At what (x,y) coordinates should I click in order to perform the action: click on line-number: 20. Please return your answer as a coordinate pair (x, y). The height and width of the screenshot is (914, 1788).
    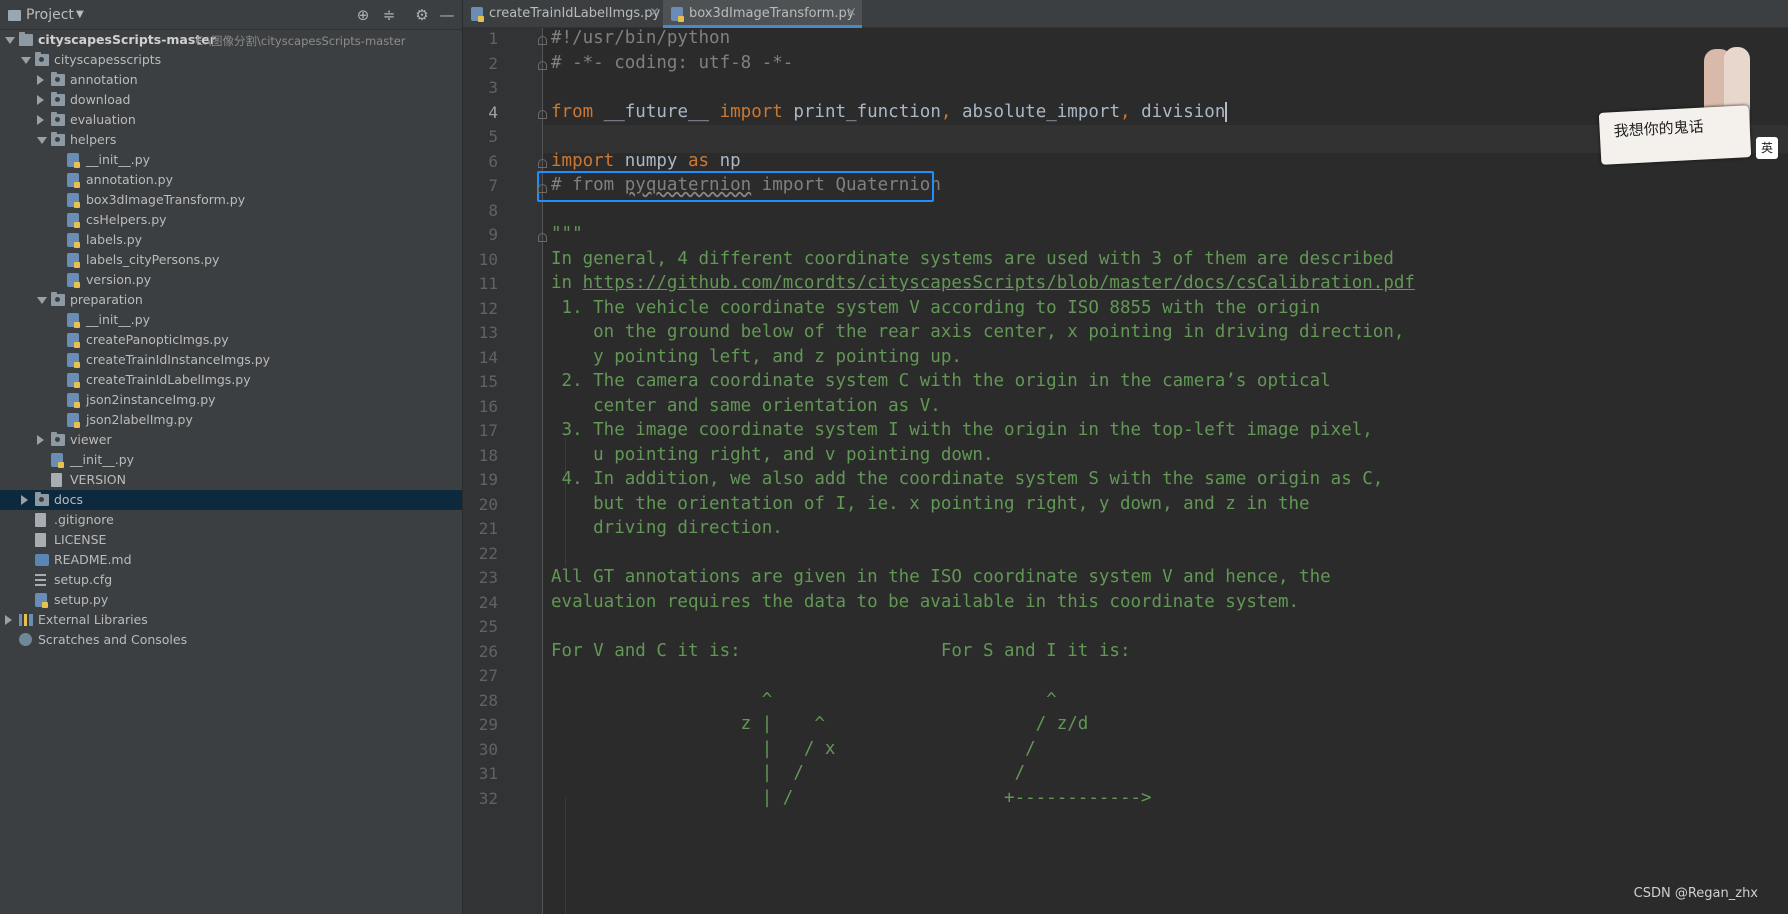
    Looking at the image, I should click on (488, 504).